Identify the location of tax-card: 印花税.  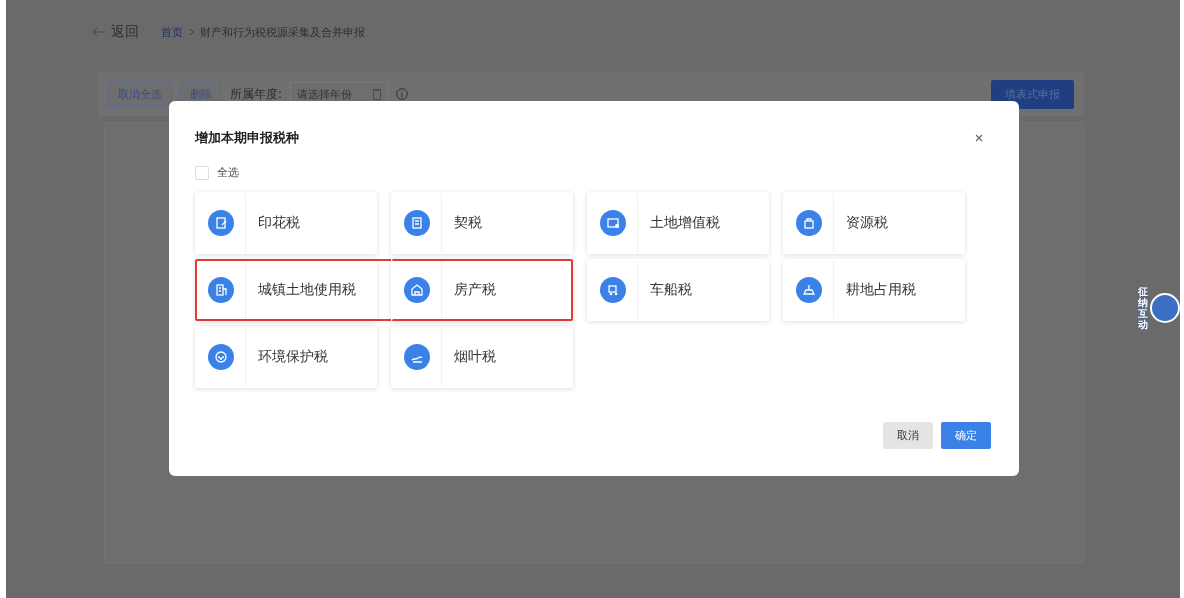
(286, 223).